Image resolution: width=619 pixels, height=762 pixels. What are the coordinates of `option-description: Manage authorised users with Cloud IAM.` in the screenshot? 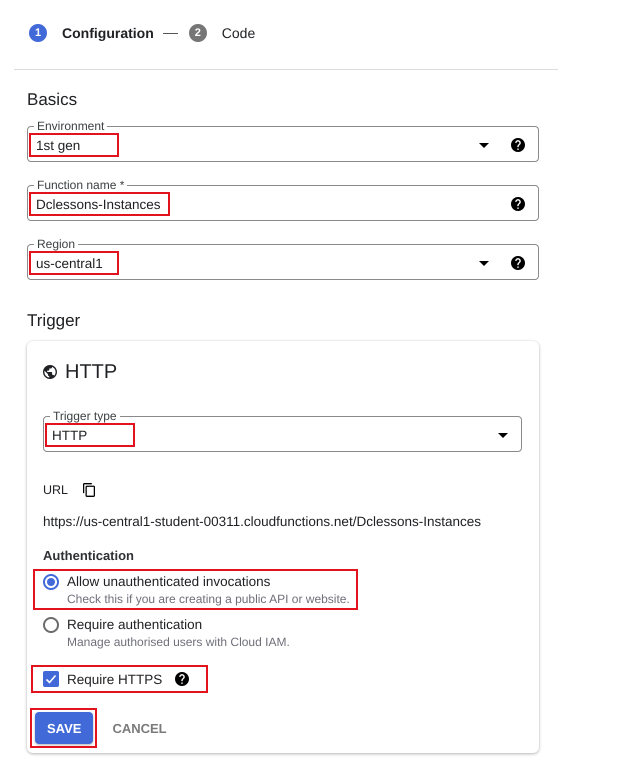 It's located at (178, 642).